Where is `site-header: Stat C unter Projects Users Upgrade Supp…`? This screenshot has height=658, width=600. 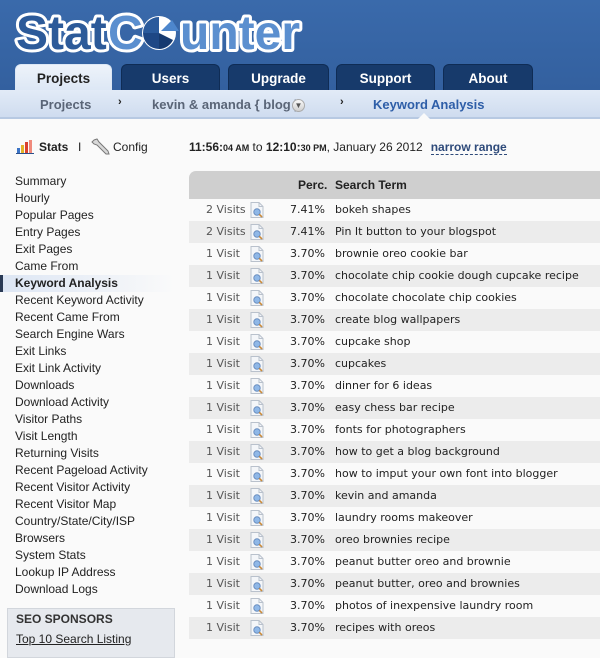
site-header: Stat C unter Projects Users Upgrade Supp… is located at coordinates (300, 45).